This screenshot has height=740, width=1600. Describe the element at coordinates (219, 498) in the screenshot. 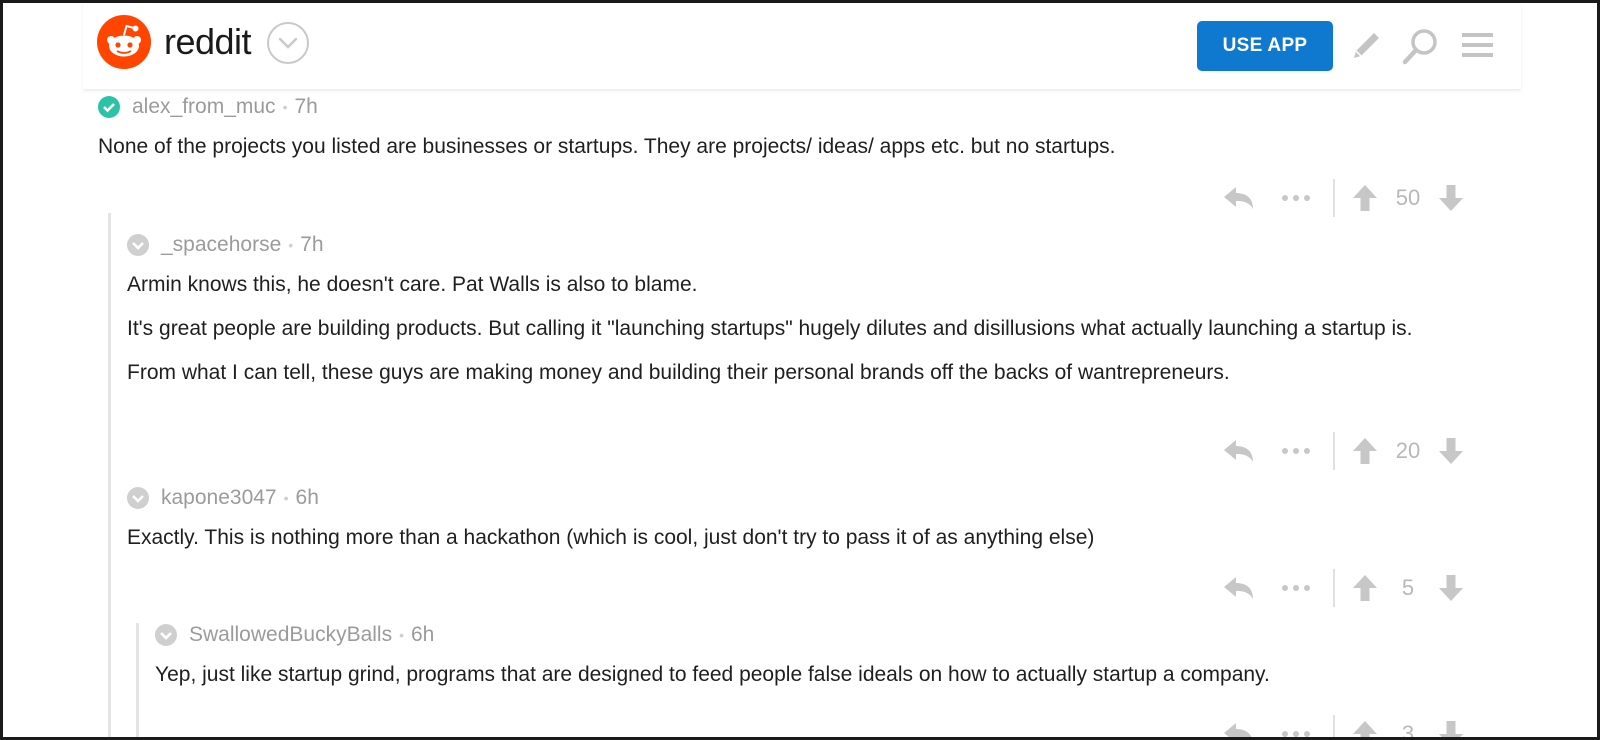

I see `comment-username: kapone3047` at that location.